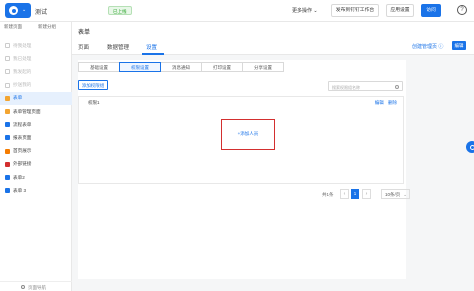 Image resolution: width=474 pixels, height=291 pixels. Describe the element at coordinates (22, 85) in the screenshot. I see `sidebar-item-label: 抄送我的` at that location.